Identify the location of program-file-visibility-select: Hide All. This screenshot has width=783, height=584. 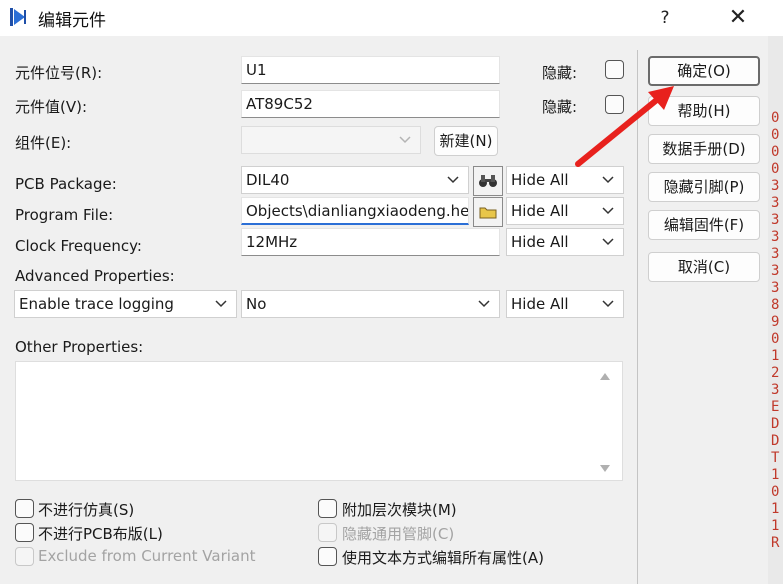
(565, 211).